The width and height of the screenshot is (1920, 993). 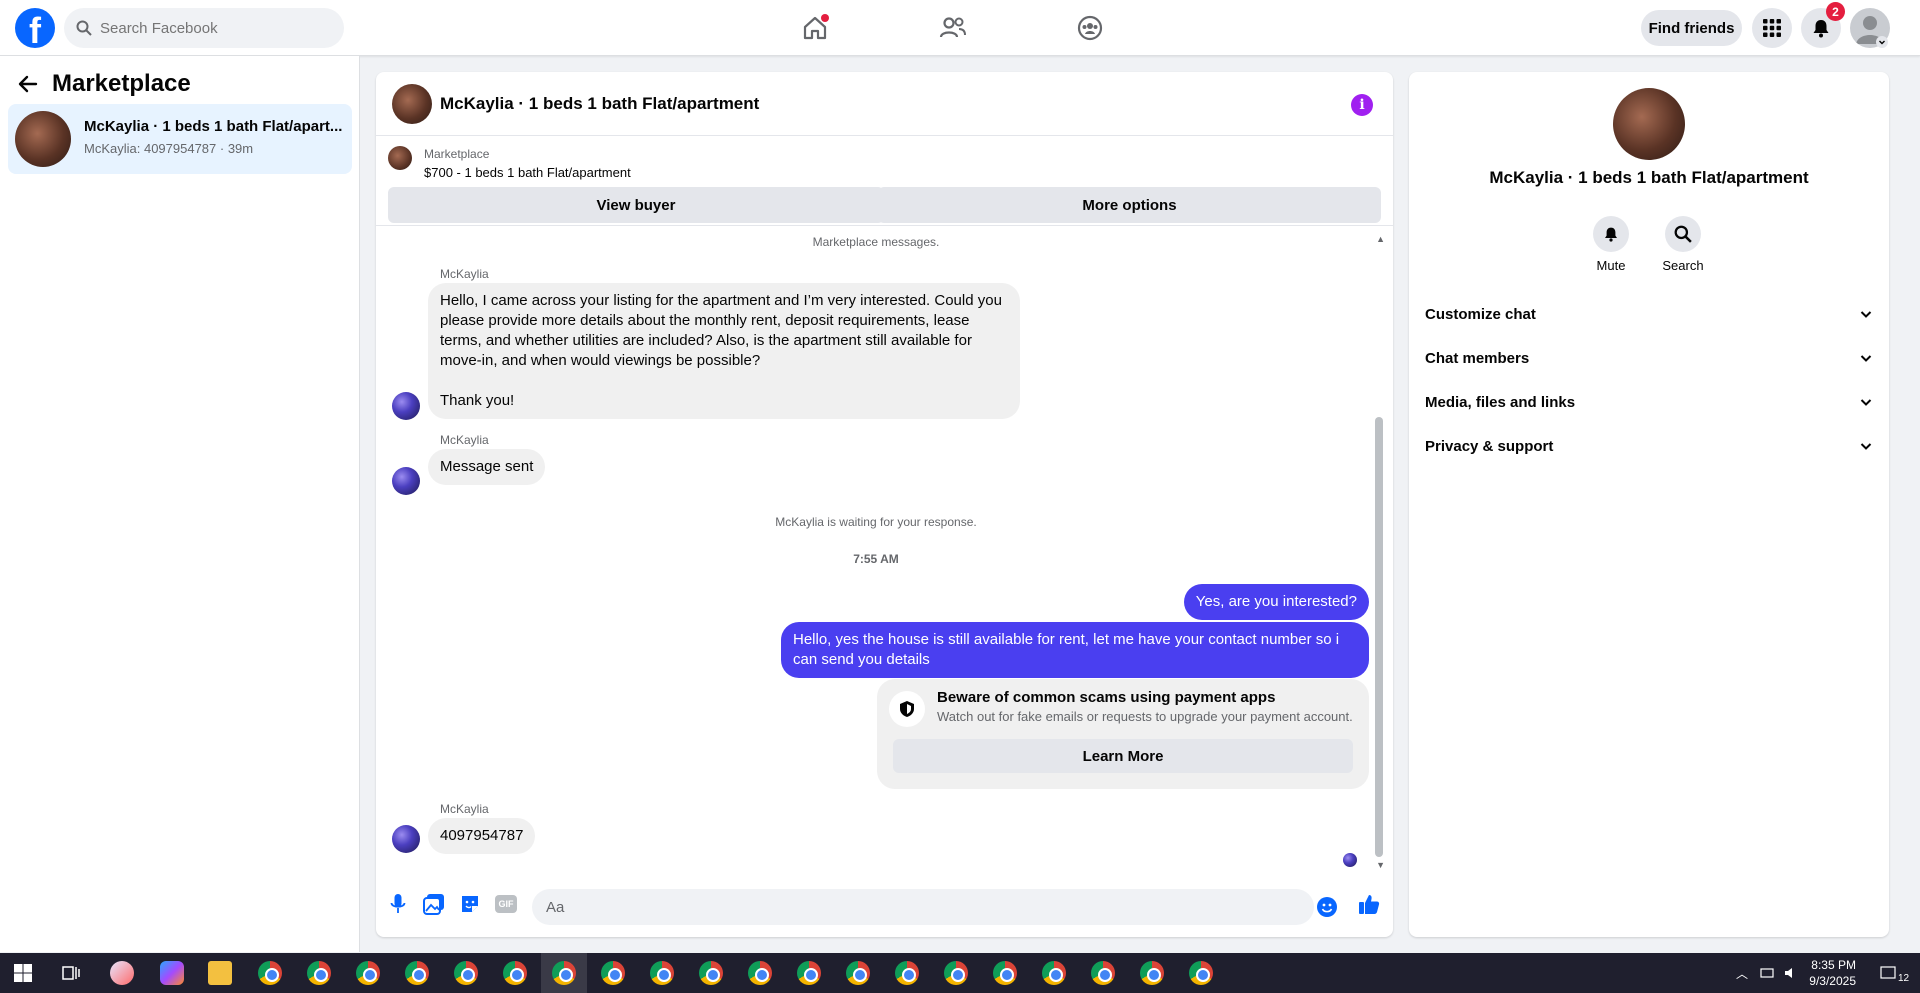 I want to click on more-options-button: More options, so click(x=1129, y=205).